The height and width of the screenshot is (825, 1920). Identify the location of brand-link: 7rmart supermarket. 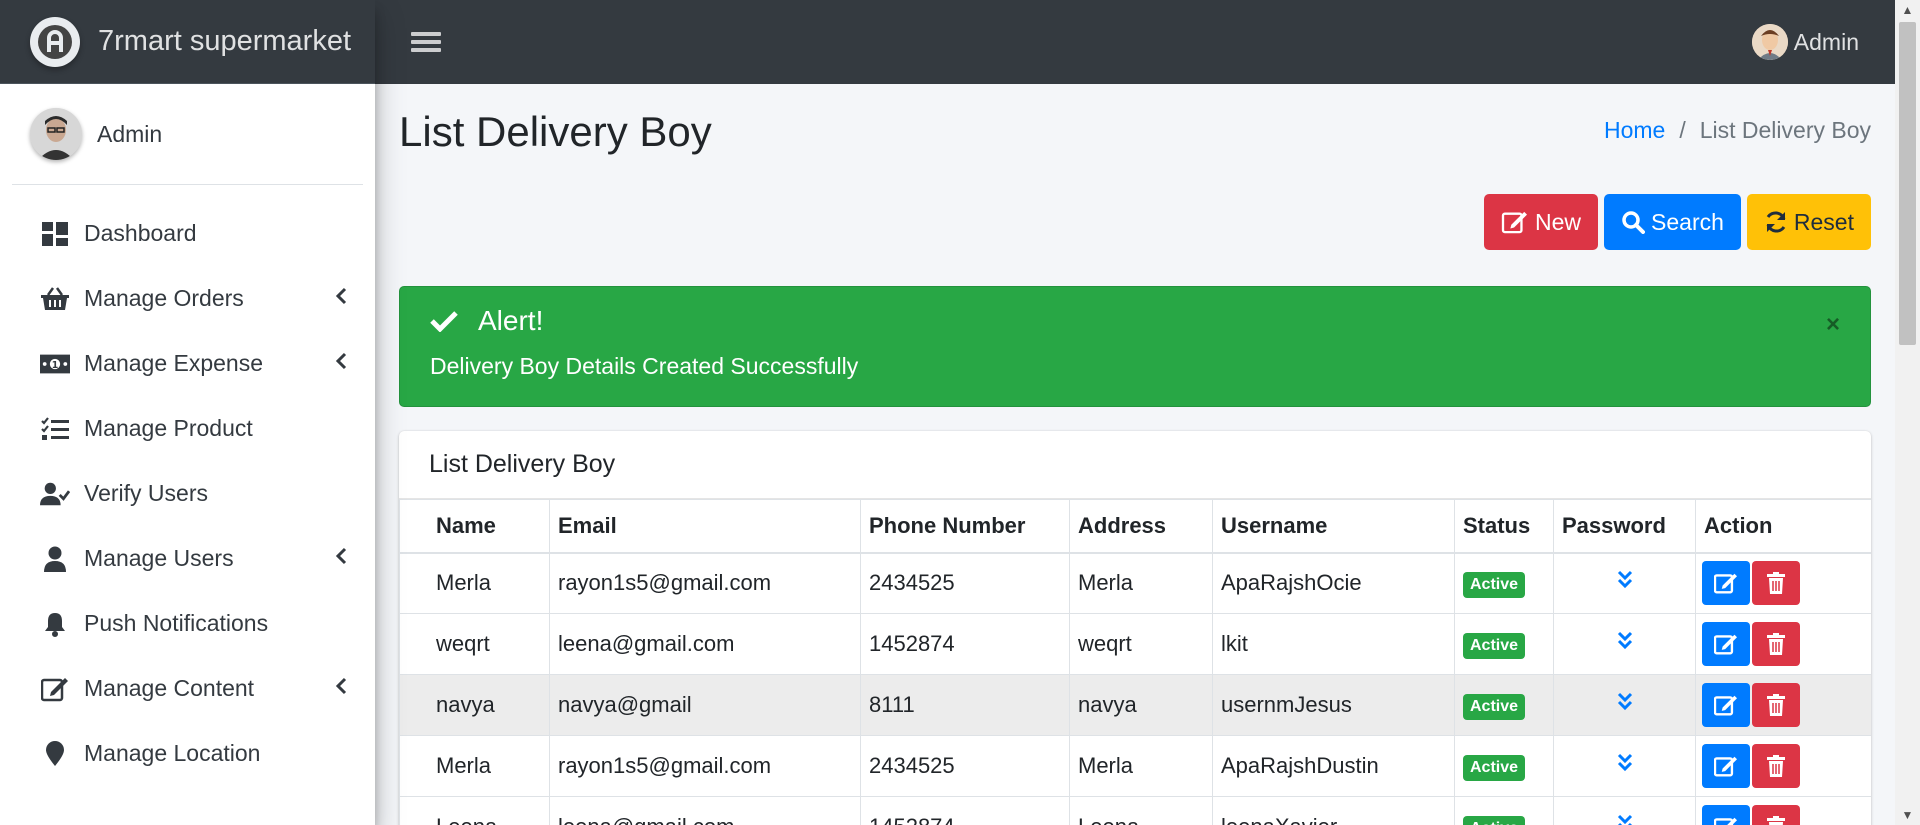
(187, 42).